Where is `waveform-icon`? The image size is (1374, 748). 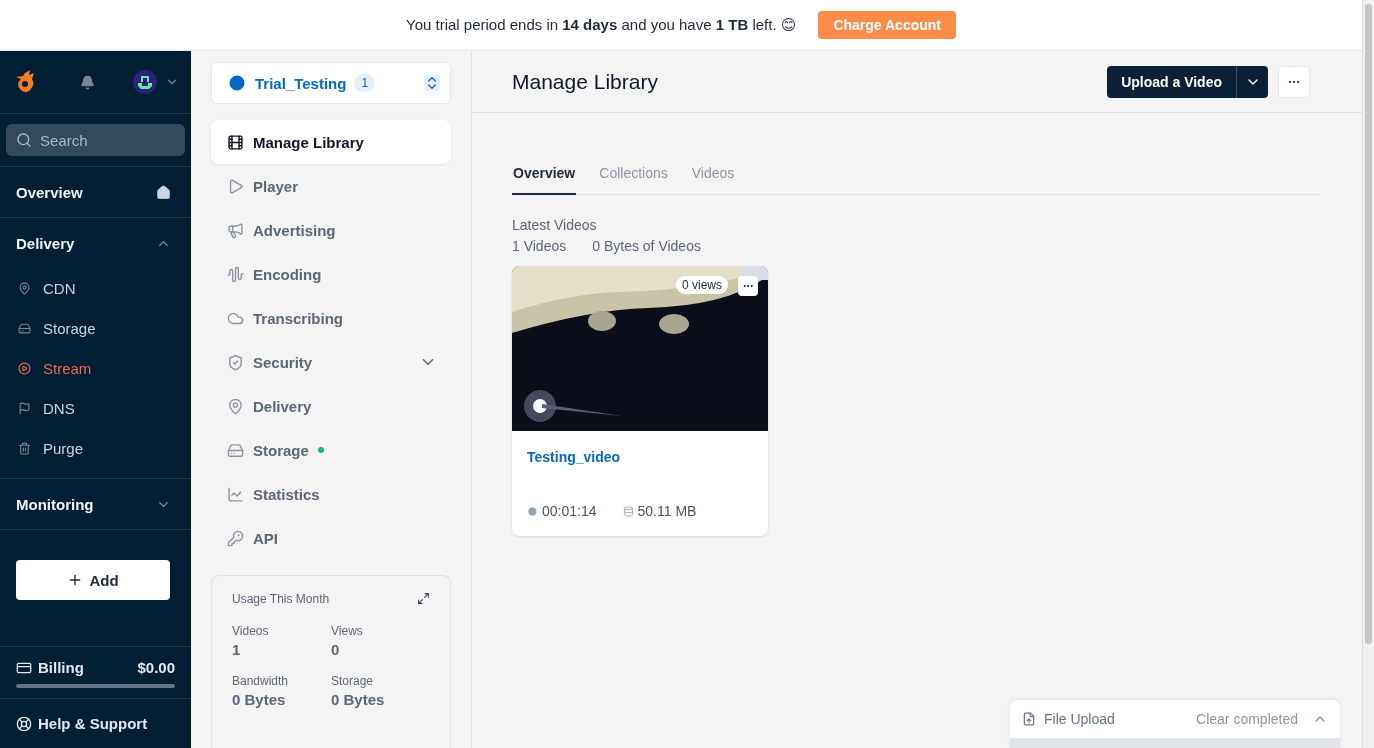
waveform-icon is located at coordinates (235, 274).